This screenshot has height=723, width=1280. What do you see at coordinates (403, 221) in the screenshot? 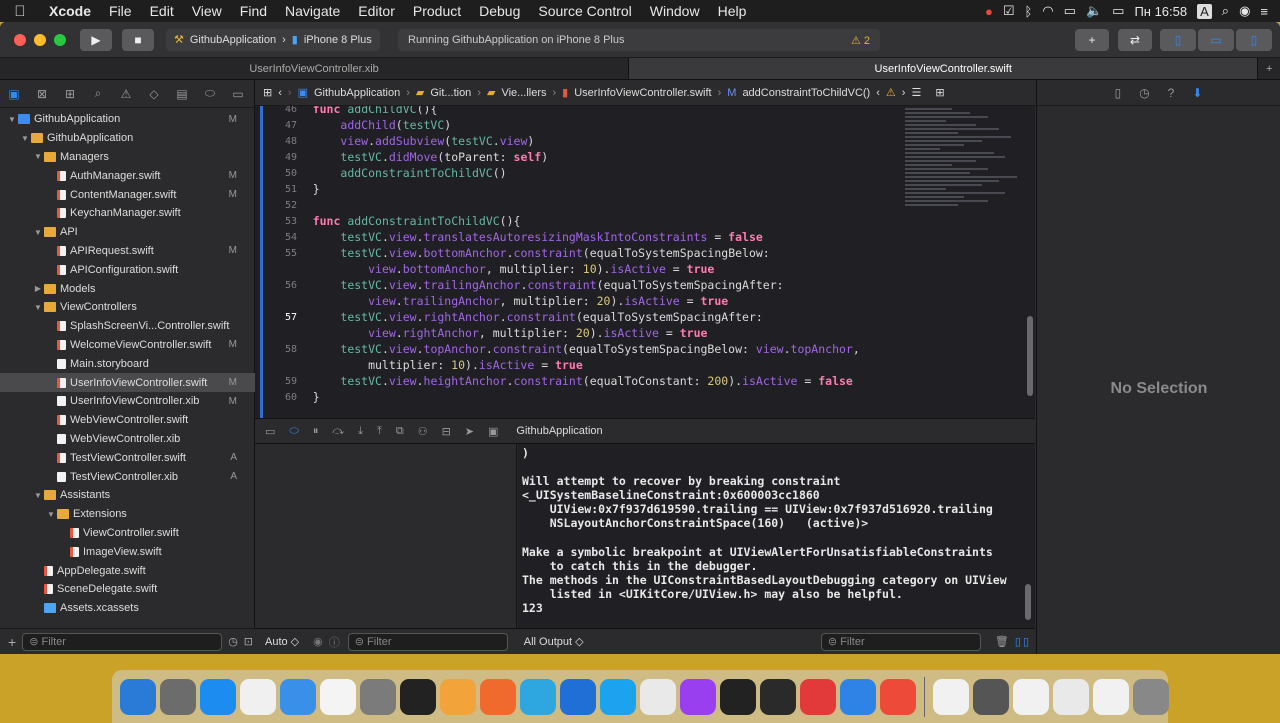
I see `code-line: func addConstraintToChildVC(){` at bounding box center [403, 221].